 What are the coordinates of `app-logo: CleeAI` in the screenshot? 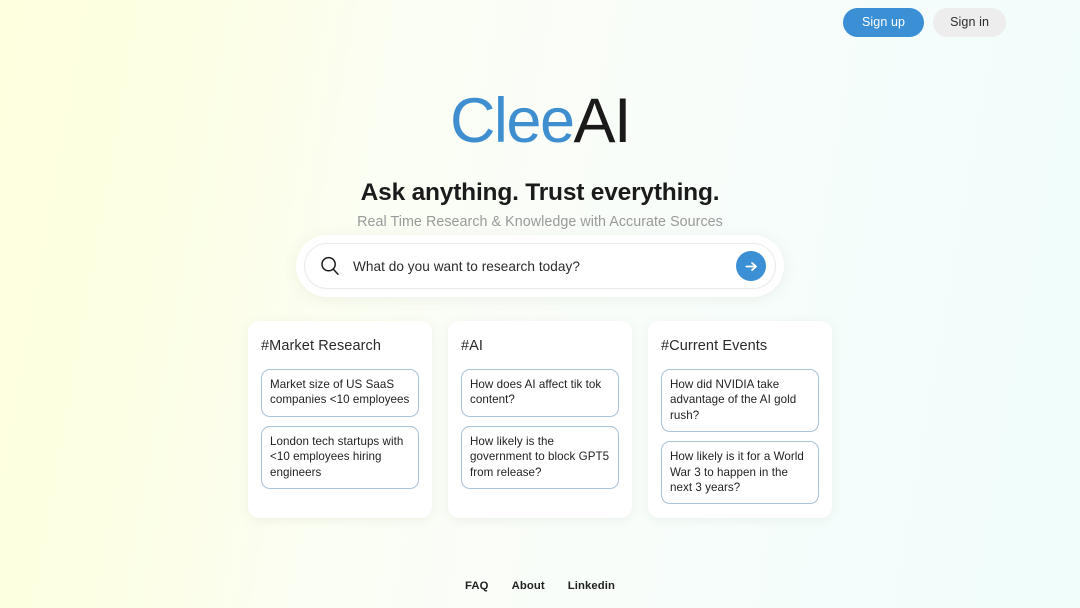 It's located at (540, 121).